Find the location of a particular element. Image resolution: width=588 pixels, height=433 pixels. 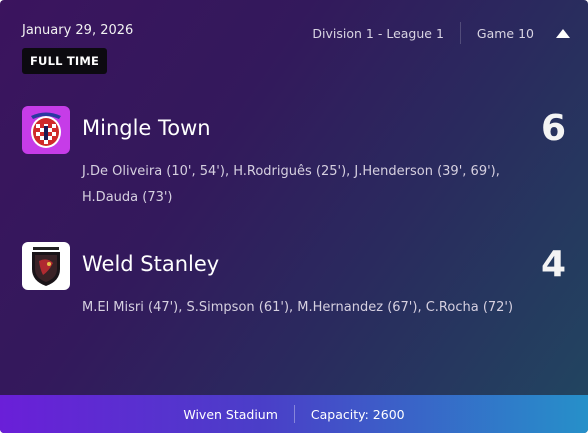

meta-divider is located at coordinates (460, 33).